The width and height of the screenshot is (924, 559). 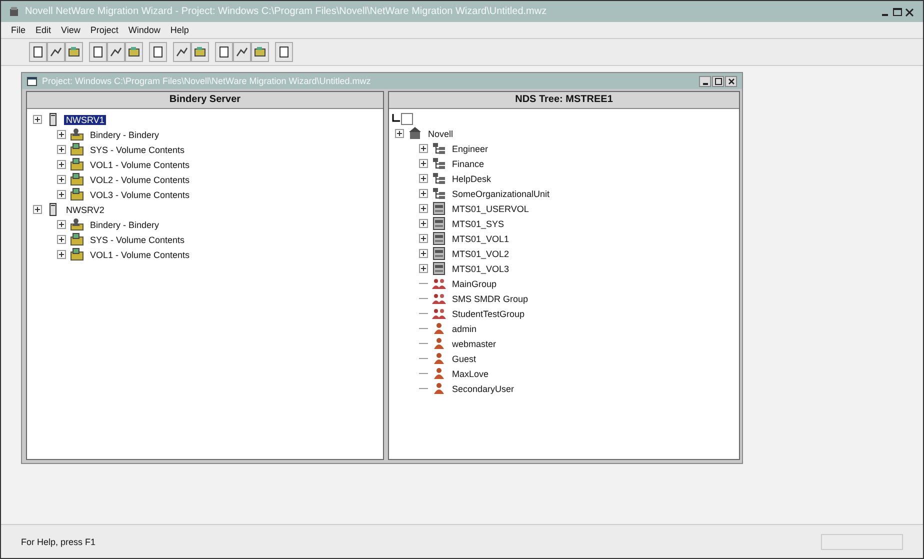 I want to click on tree-item: Guest, so click(x=464, y=359).